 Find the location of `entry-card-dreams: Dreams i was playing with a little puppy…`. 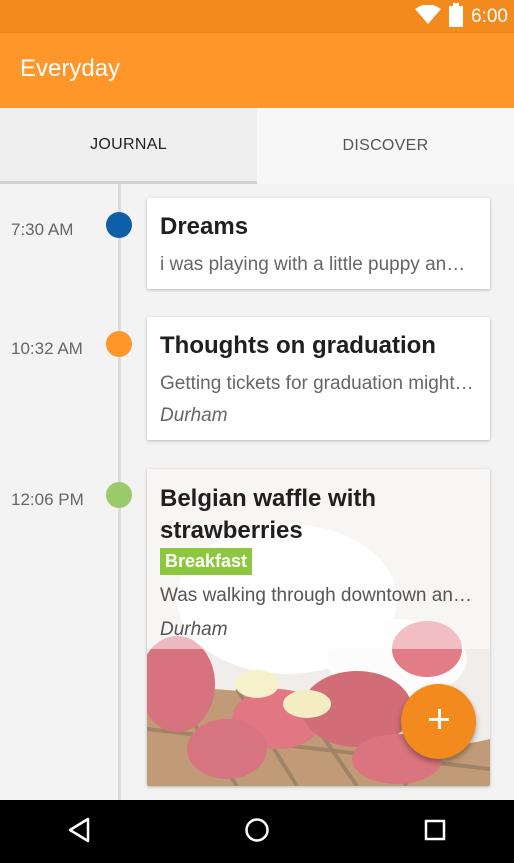

entry-card-dreams: Dreams i was playing with a little puppy… is located at coordinates (318, 243).